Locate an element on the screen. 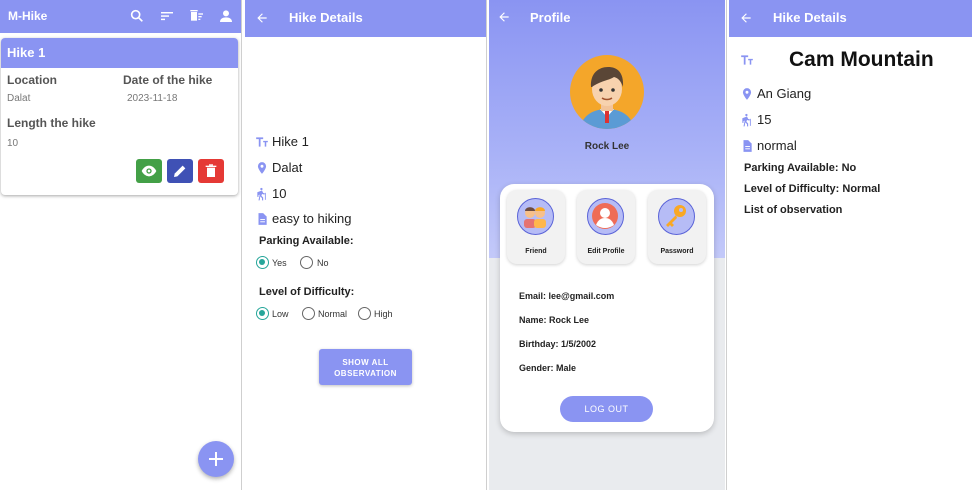 The image size is (972, 490). friend-label: Friend is located at coordinates (536, 251).